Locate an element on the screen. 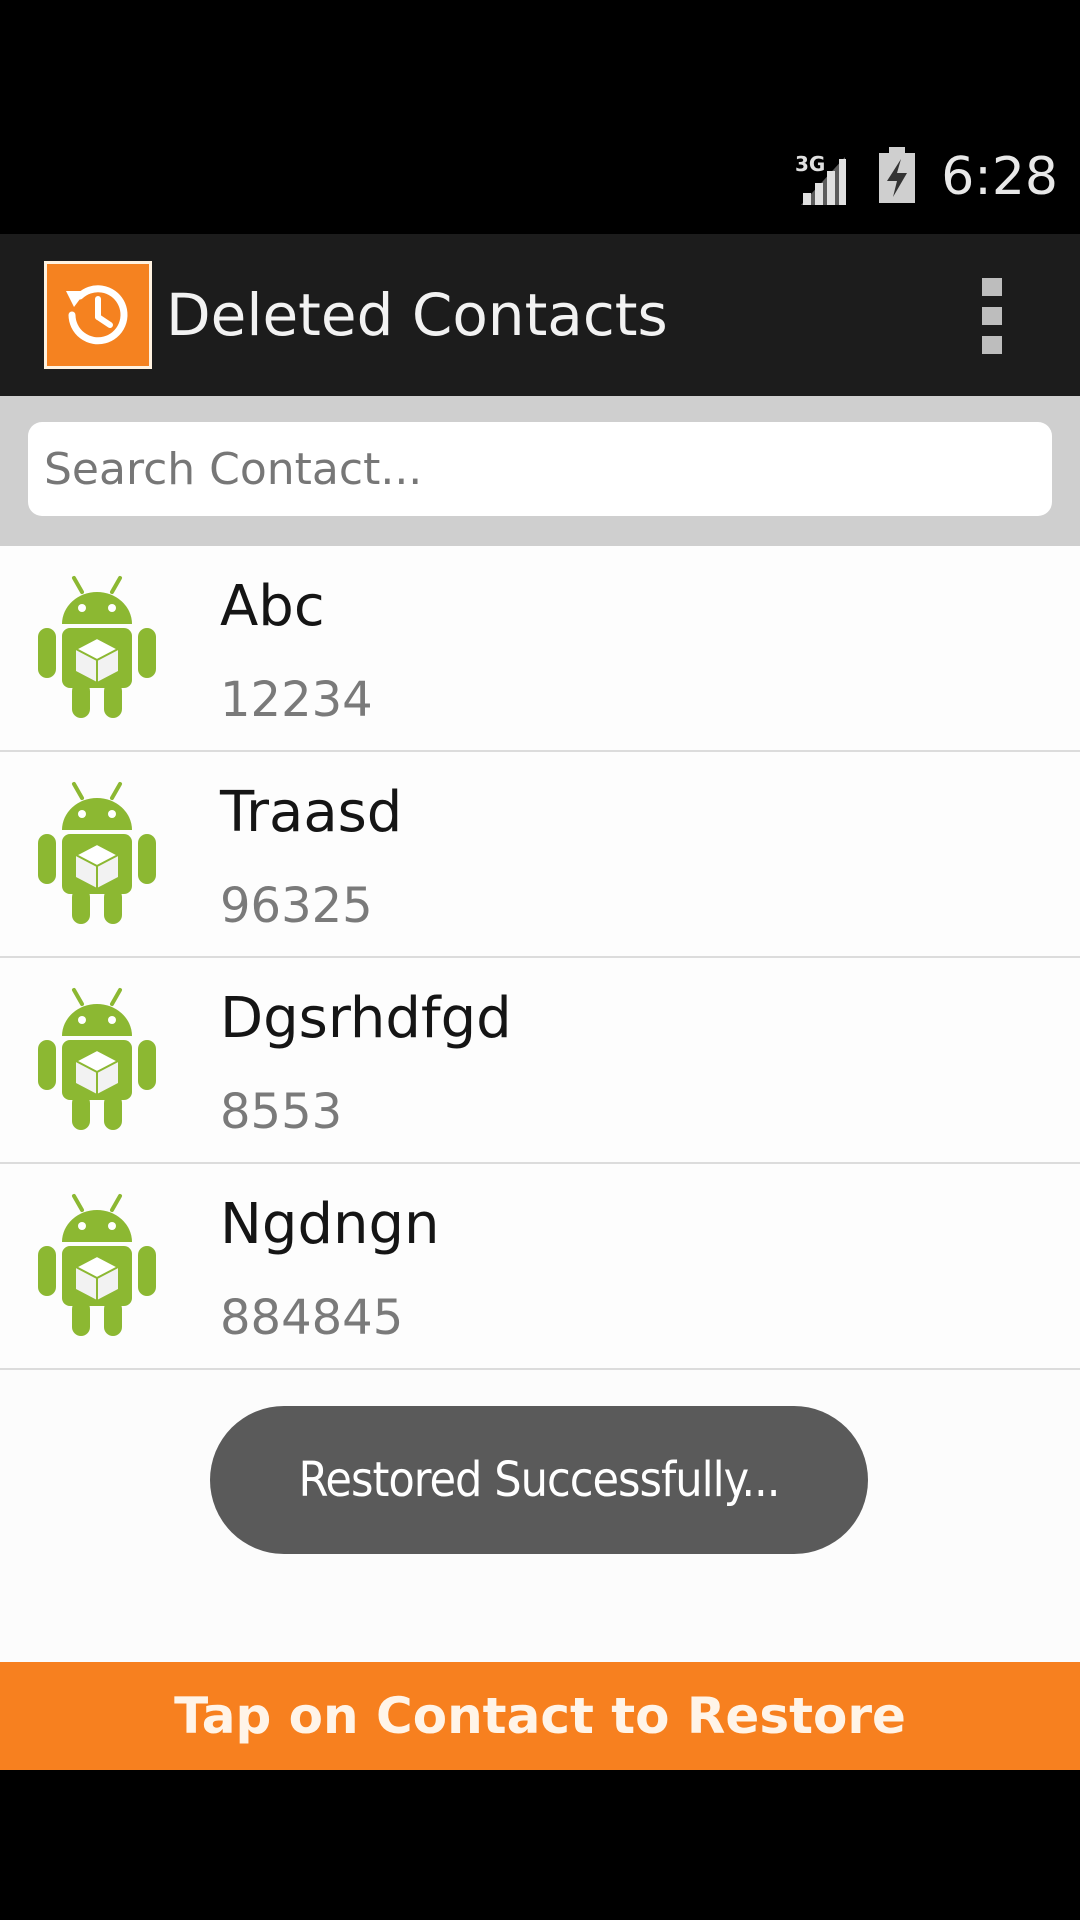  search-bar is located at coordinates (540, 471).